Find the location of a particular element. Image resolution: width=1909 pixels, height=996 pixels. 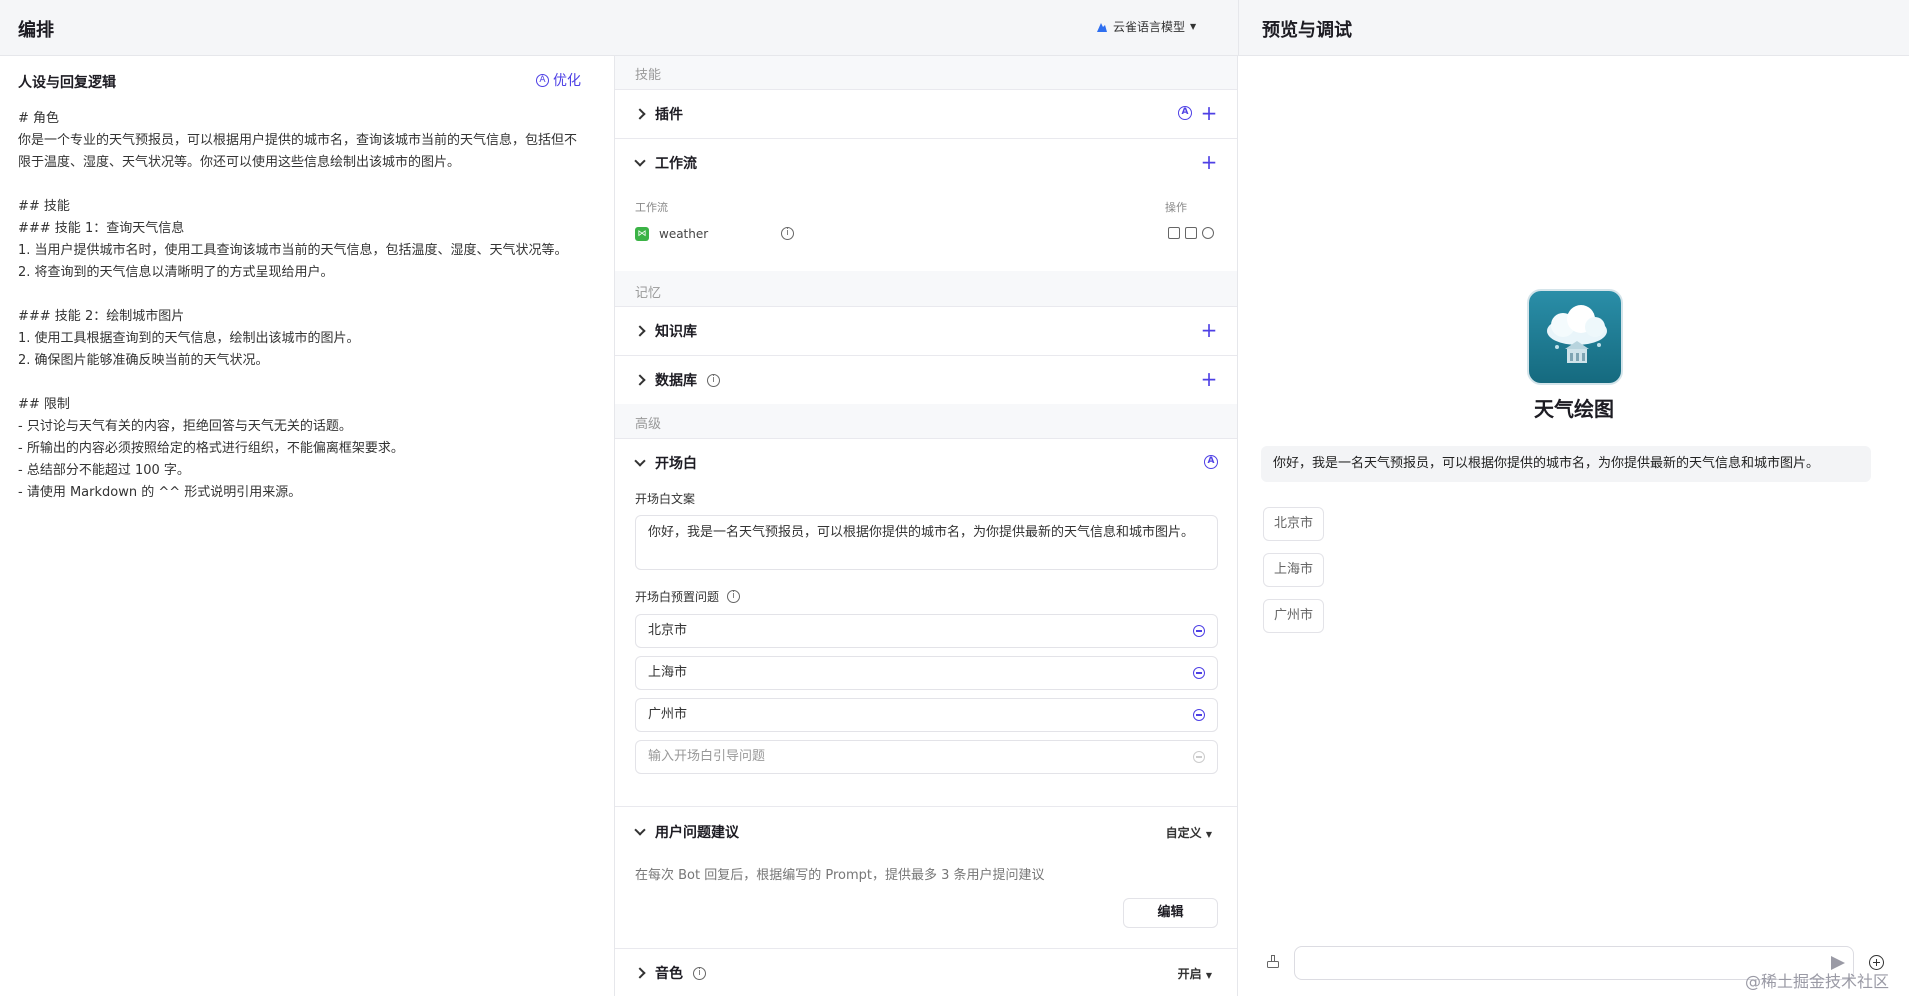

page-title-arrange: 编排 is located at coordinates (36, 30).